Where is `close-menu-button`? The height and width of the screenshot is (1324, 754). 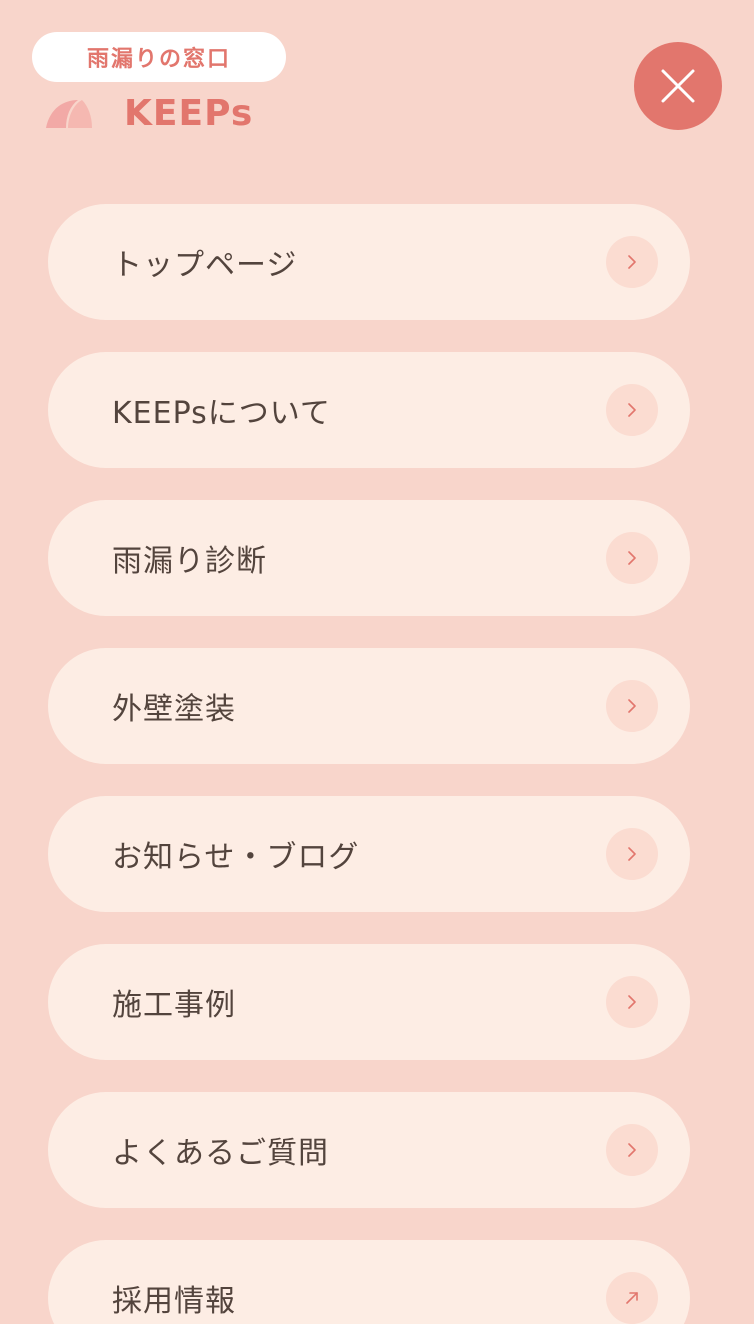
close-menu-button is located at coordinates (678, 86).